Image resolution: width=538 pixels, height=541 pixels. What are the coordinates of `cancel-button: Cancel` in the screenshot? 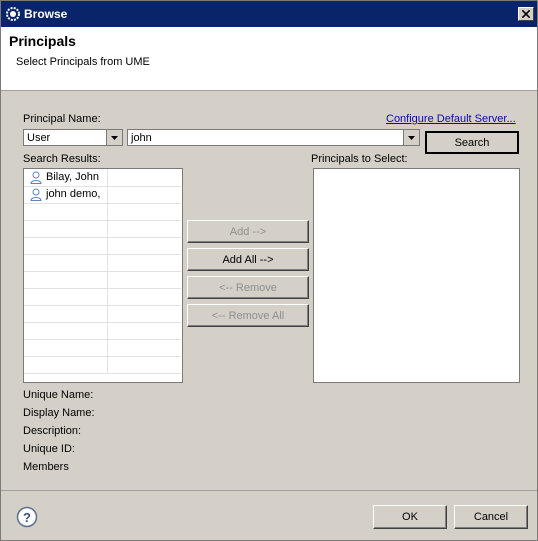 It's located at (491, 517).